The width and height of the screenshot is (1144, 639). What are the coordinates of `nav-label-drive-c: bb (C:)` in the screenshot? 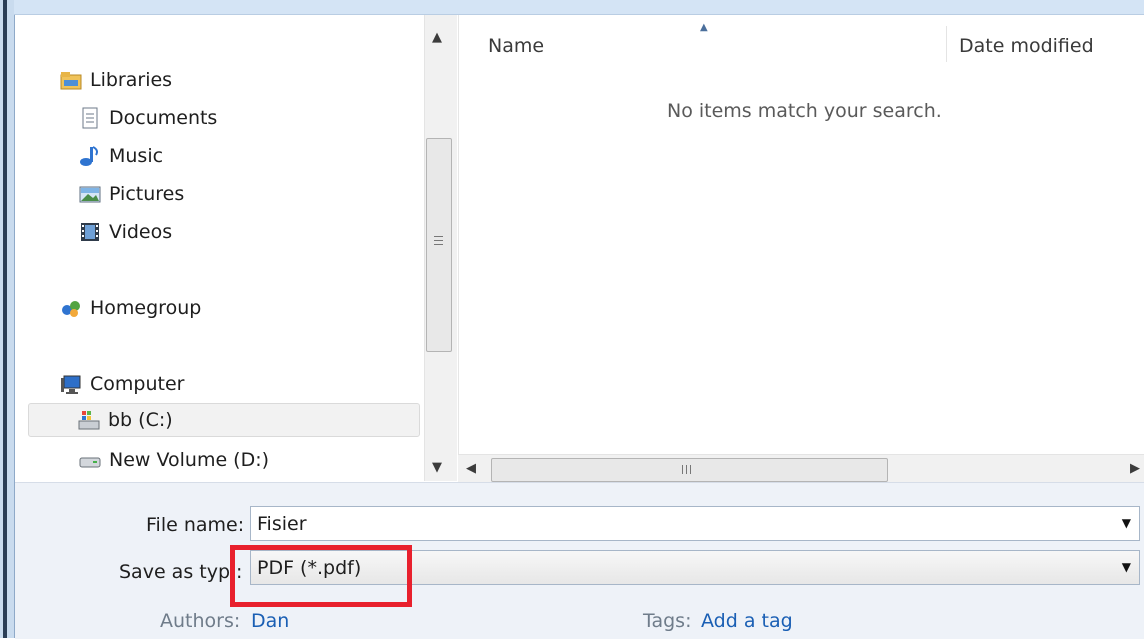 It's located at (140, 420).